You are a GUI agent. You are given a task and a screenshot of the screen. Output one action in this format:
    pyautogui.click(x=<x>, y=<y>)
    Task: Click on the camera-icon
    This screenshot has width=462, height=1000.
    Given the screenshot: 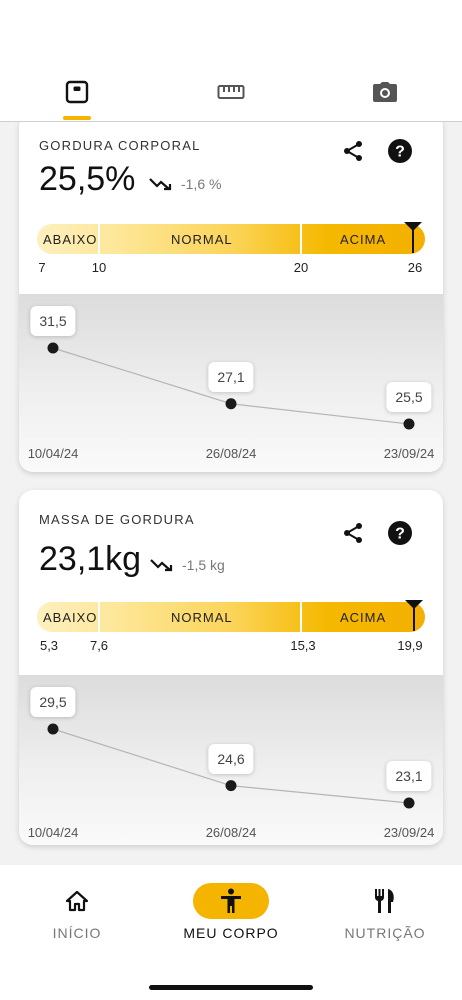 What is the action you would take?
    pyautogui.click(x=385, y=92)
    